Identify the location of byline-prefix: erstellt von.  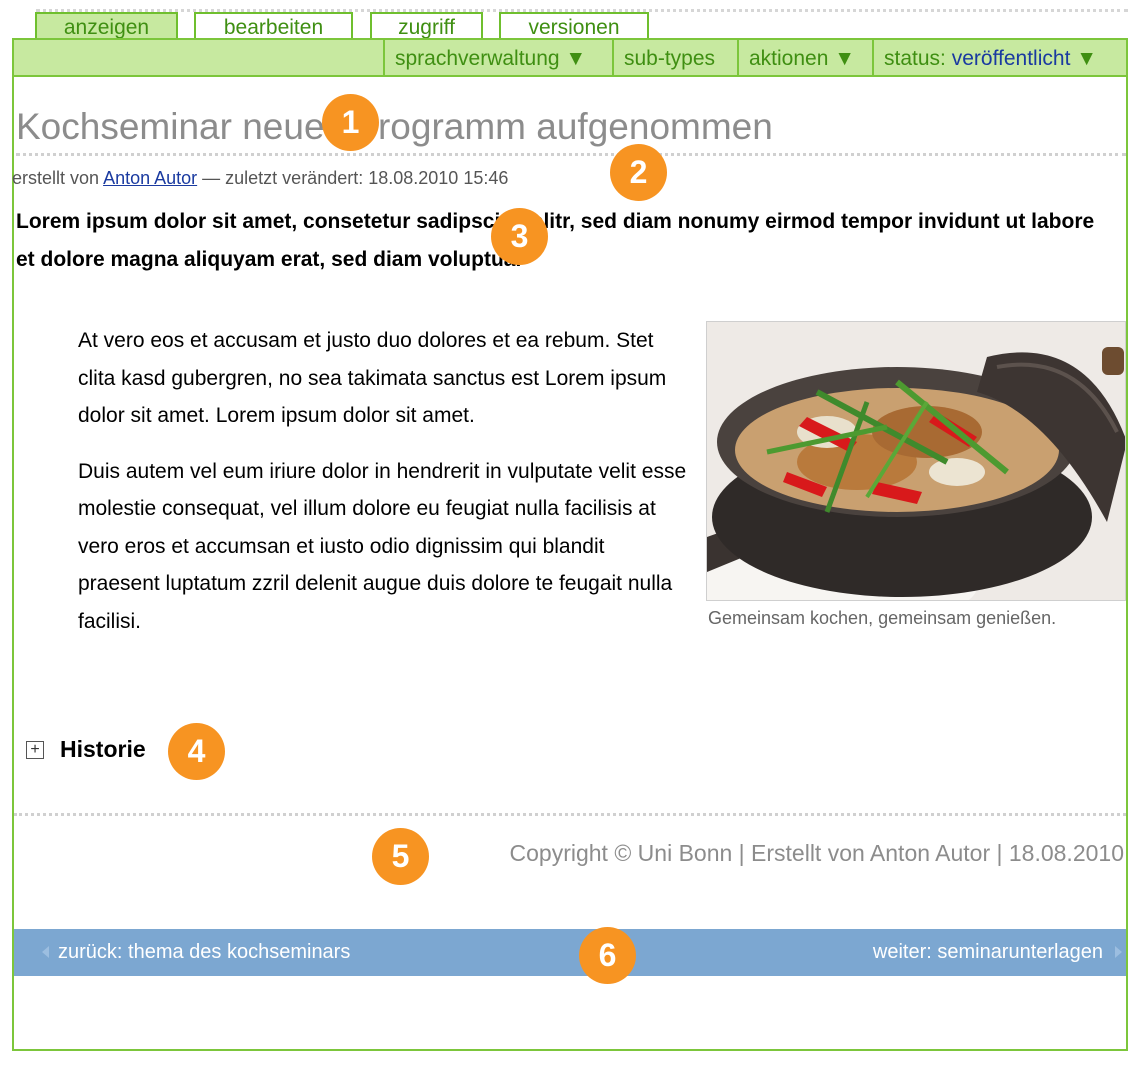
(56, 178).